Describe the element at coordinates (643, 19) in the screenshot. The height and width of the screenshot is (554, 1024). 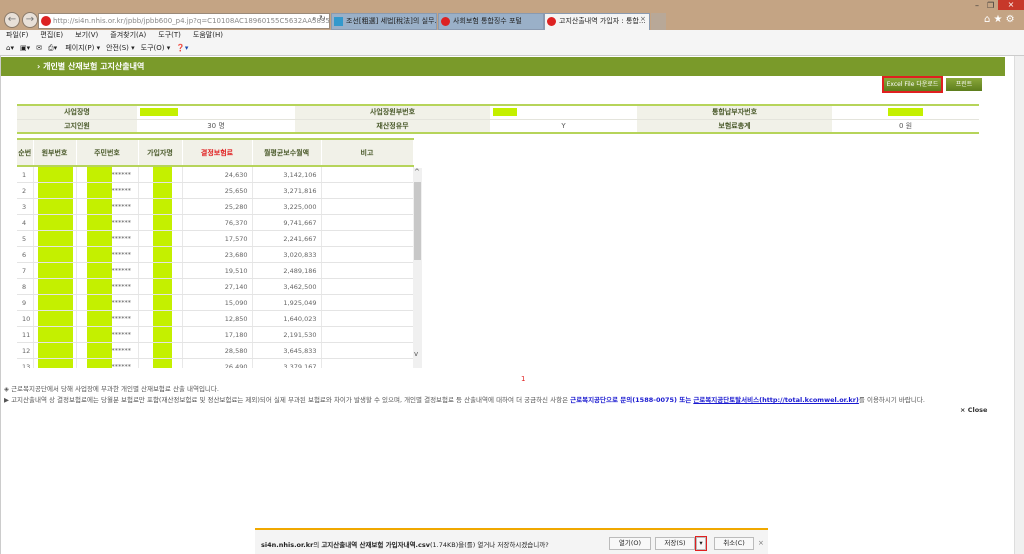
I see `tab-close-icon: ×` at that location.